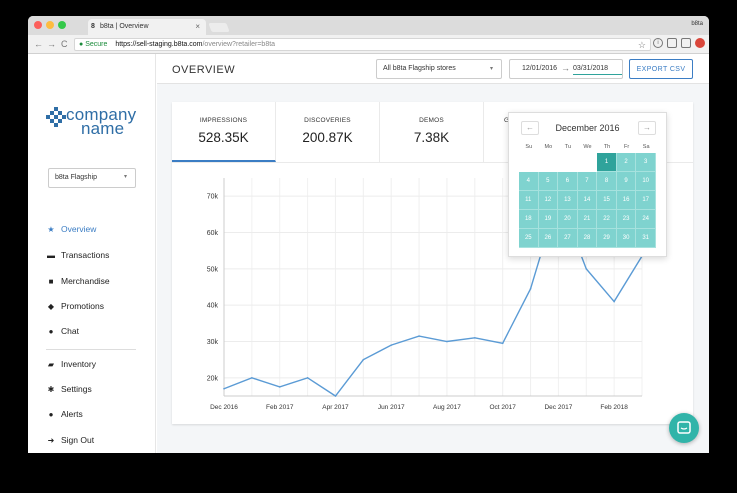 The height and width of the screenshot is (493, 737). I want to click on chat-launcher-button, so click(684, 428).